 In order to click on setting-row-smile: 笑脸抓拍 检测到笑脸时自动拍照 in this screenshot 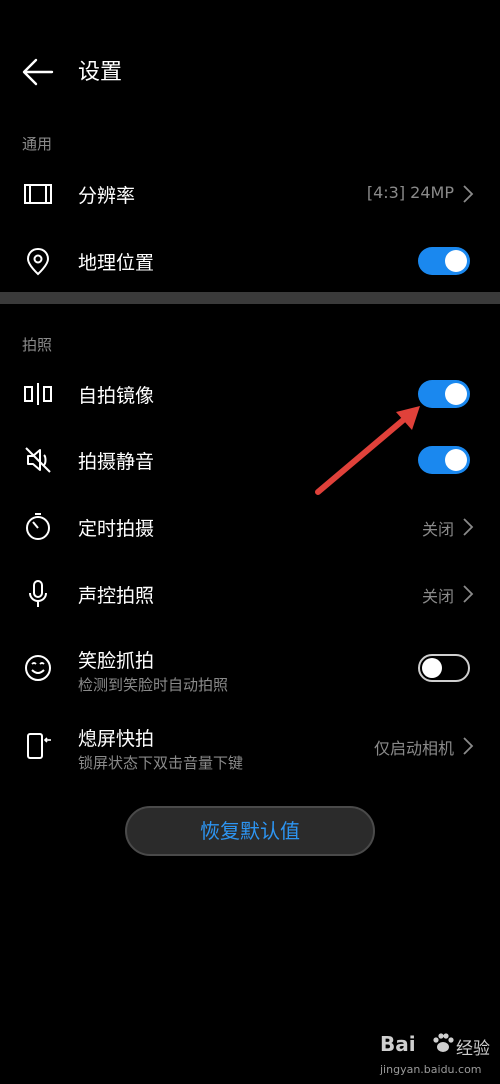, I will do `click(250, 668)`.